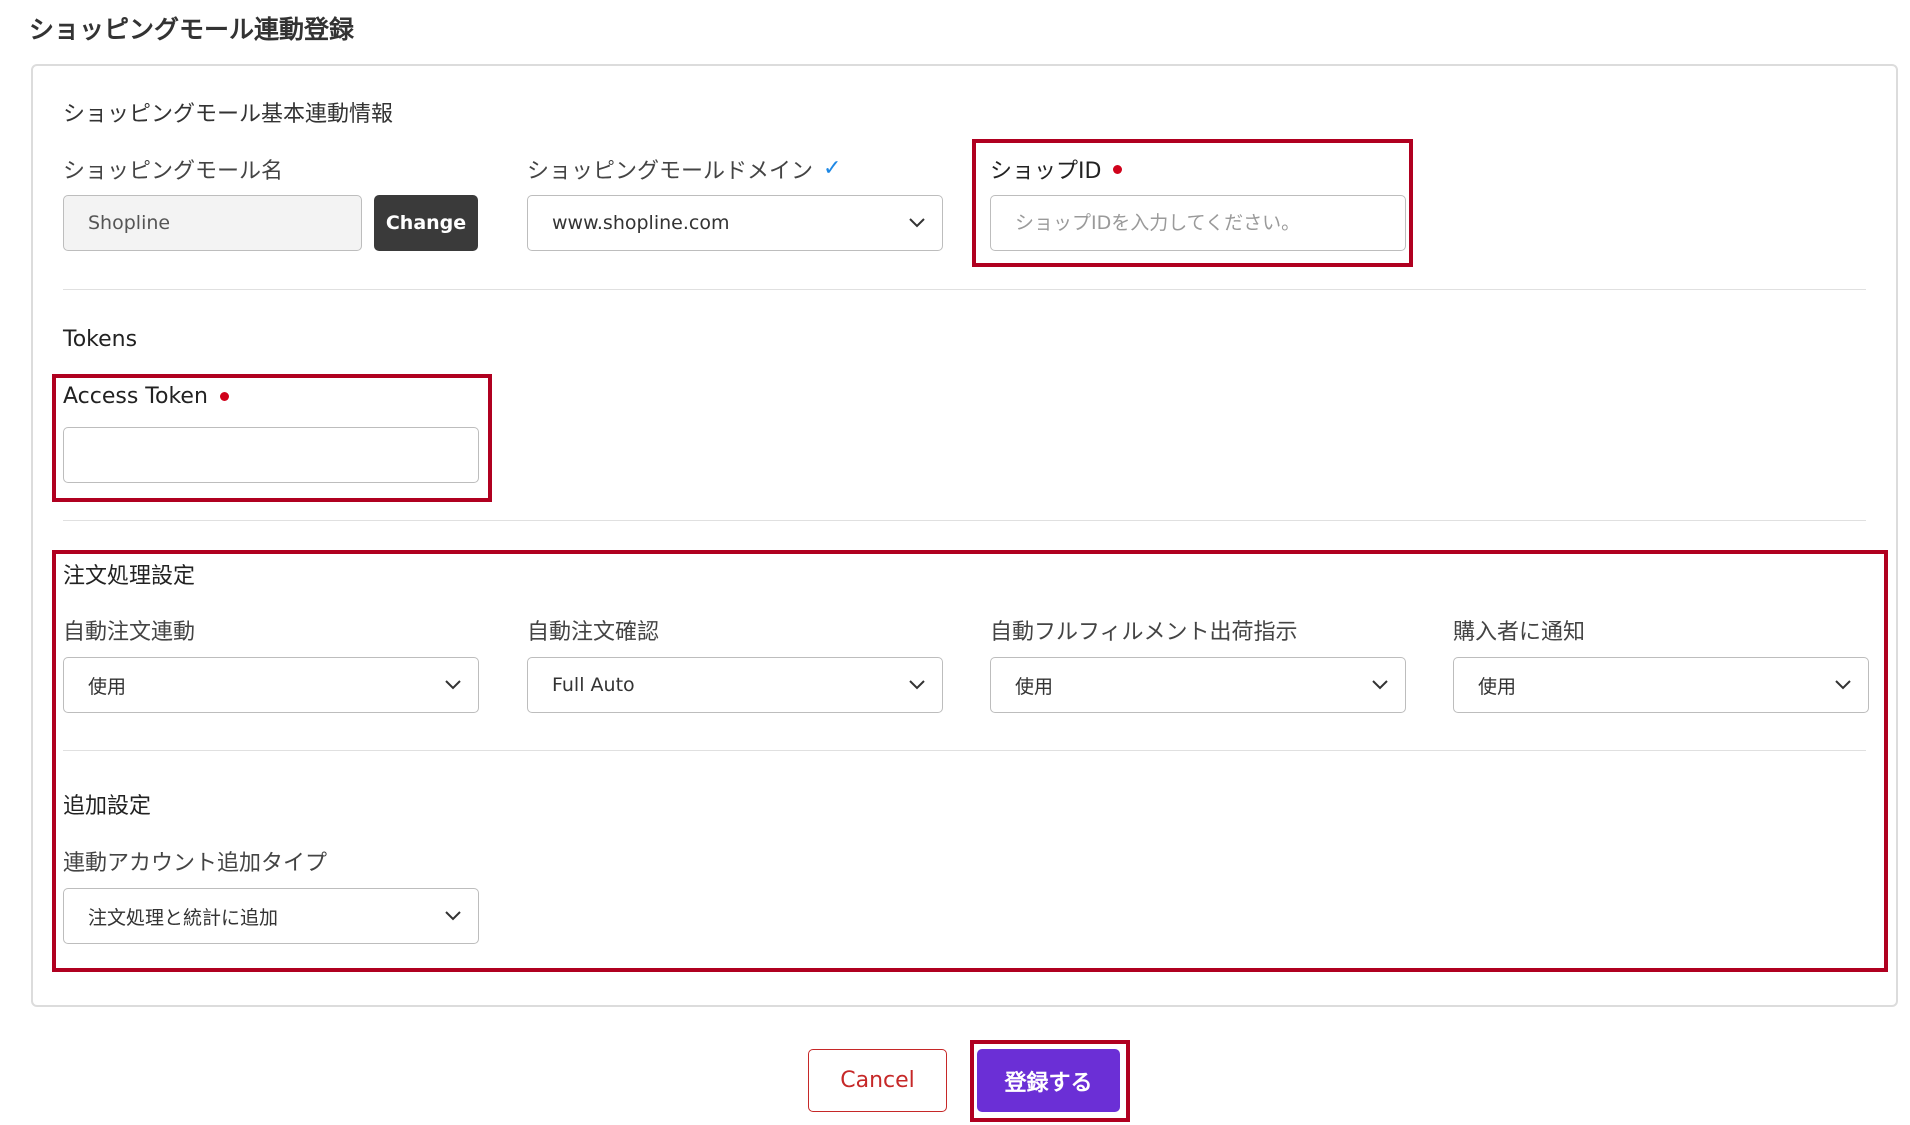 This screenshot has height=1125, width=1910. Describe the element at coordinates (173, 171) in the screenshot. I see `mall-name-label-text: ショッピングモール名` at that location.